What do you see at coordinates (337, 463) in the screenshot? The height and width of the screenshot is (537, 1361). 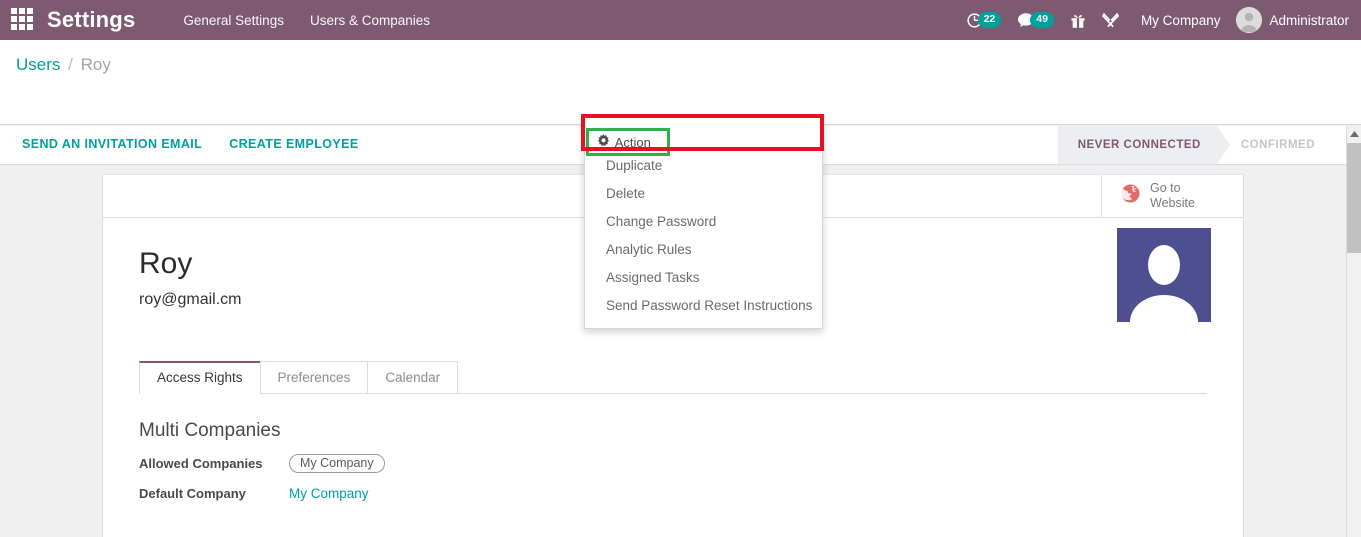 I see `tag-allowed-company: My Company` at bounding box center [337, 463].